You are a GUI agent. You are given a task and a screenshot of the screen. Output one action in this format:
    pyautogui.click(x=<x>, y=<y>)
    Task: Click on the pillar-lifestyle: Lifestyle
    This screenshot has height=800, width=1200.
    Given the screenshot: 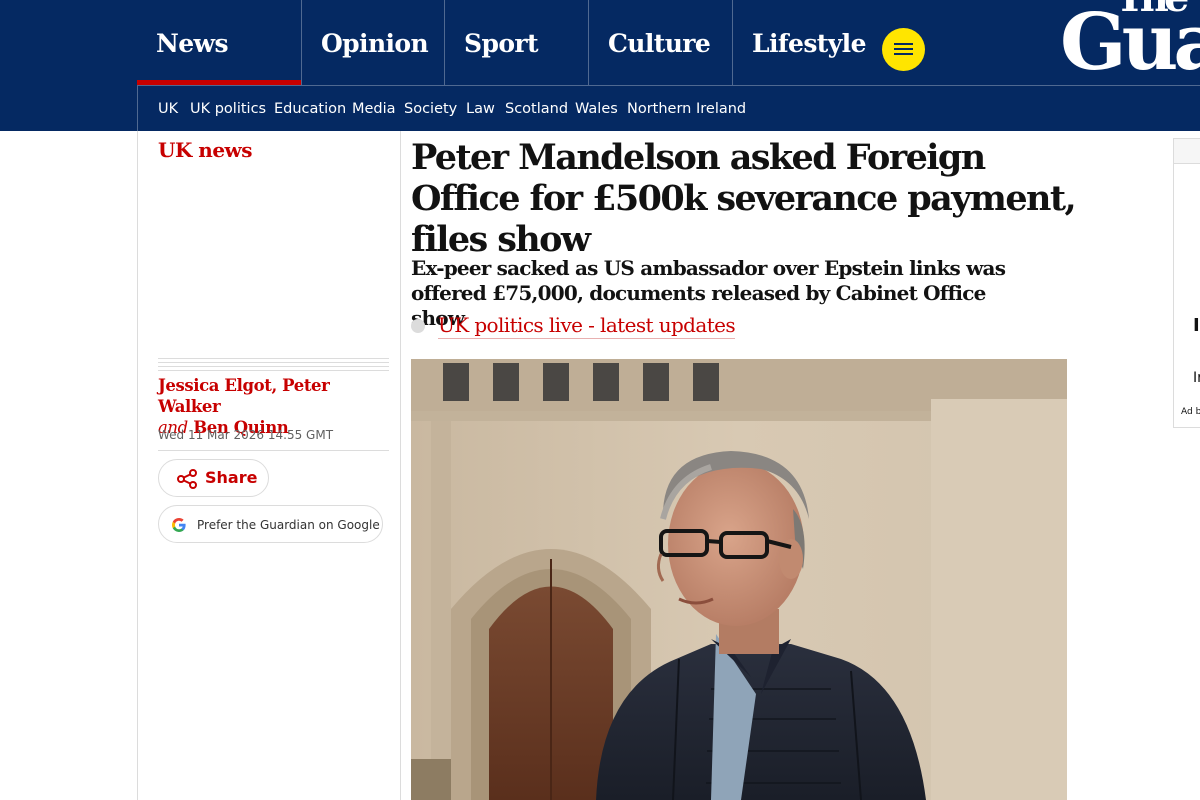 What is the action you would take?
    pyautogui.click(x=804, y=42)
    